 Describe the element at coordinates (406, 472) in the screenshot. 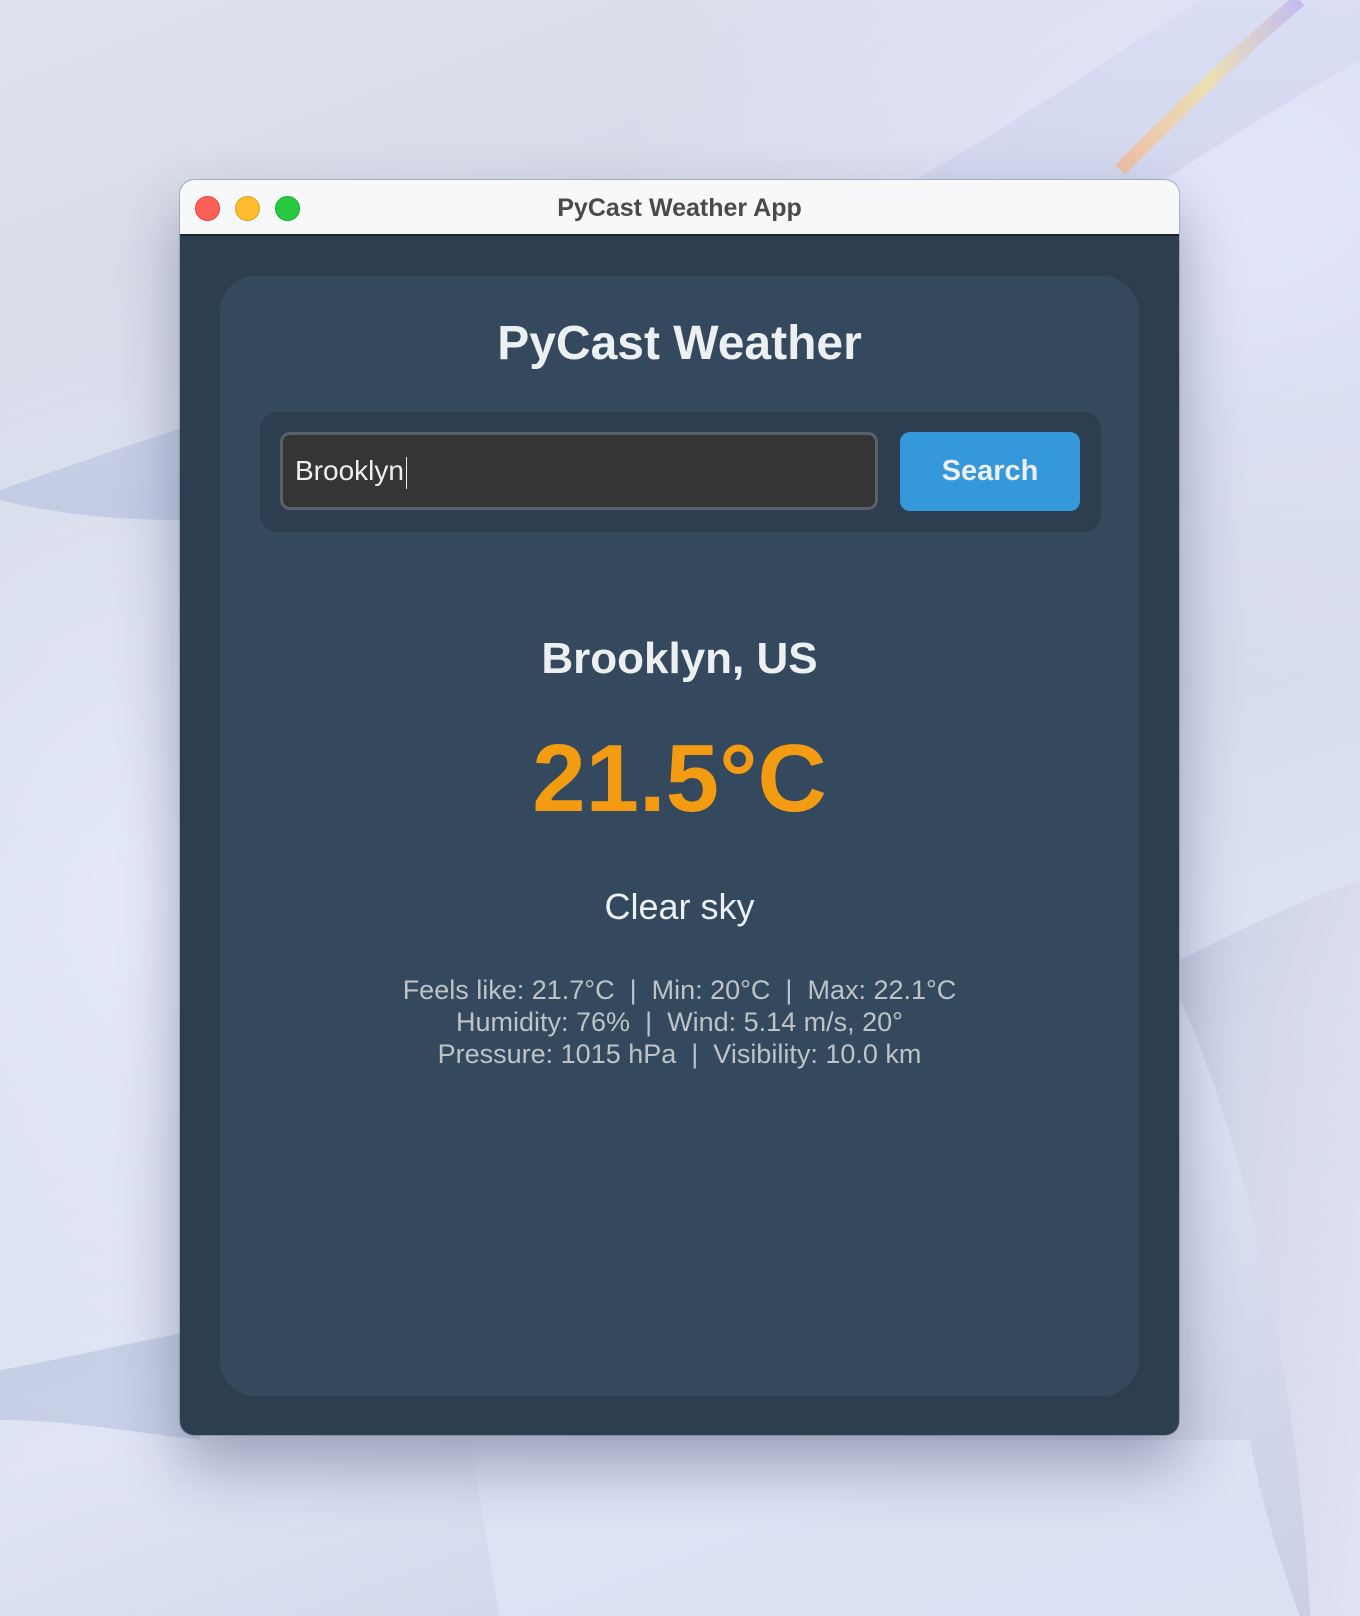

I see `text-caret` at that location.